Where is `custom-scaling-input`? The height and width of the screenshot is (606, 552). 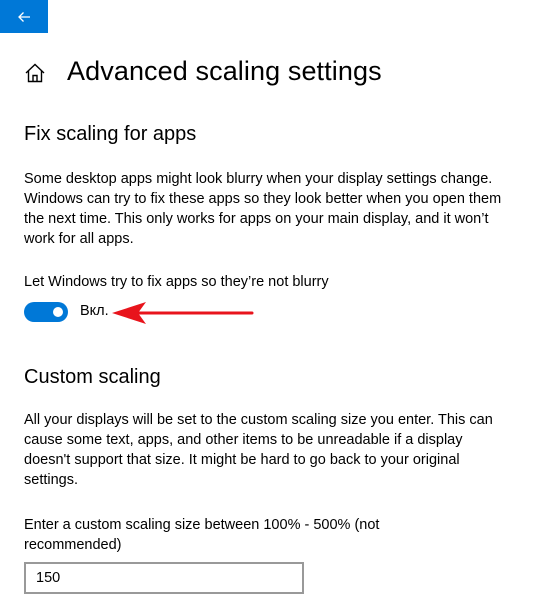
custom-scaling-input is located at coordinates (164, 578).